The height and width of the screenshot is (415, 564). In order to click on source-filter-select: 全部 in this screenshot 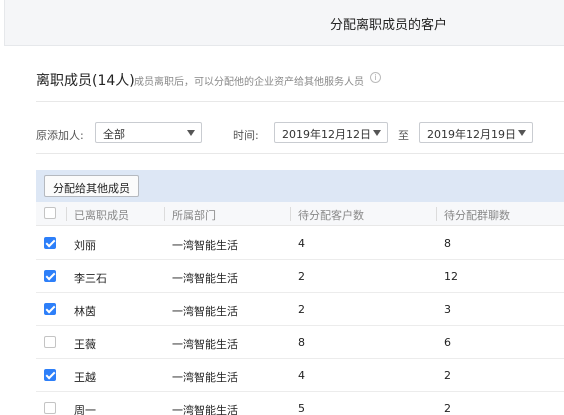, I will do `click(148, 132)`.